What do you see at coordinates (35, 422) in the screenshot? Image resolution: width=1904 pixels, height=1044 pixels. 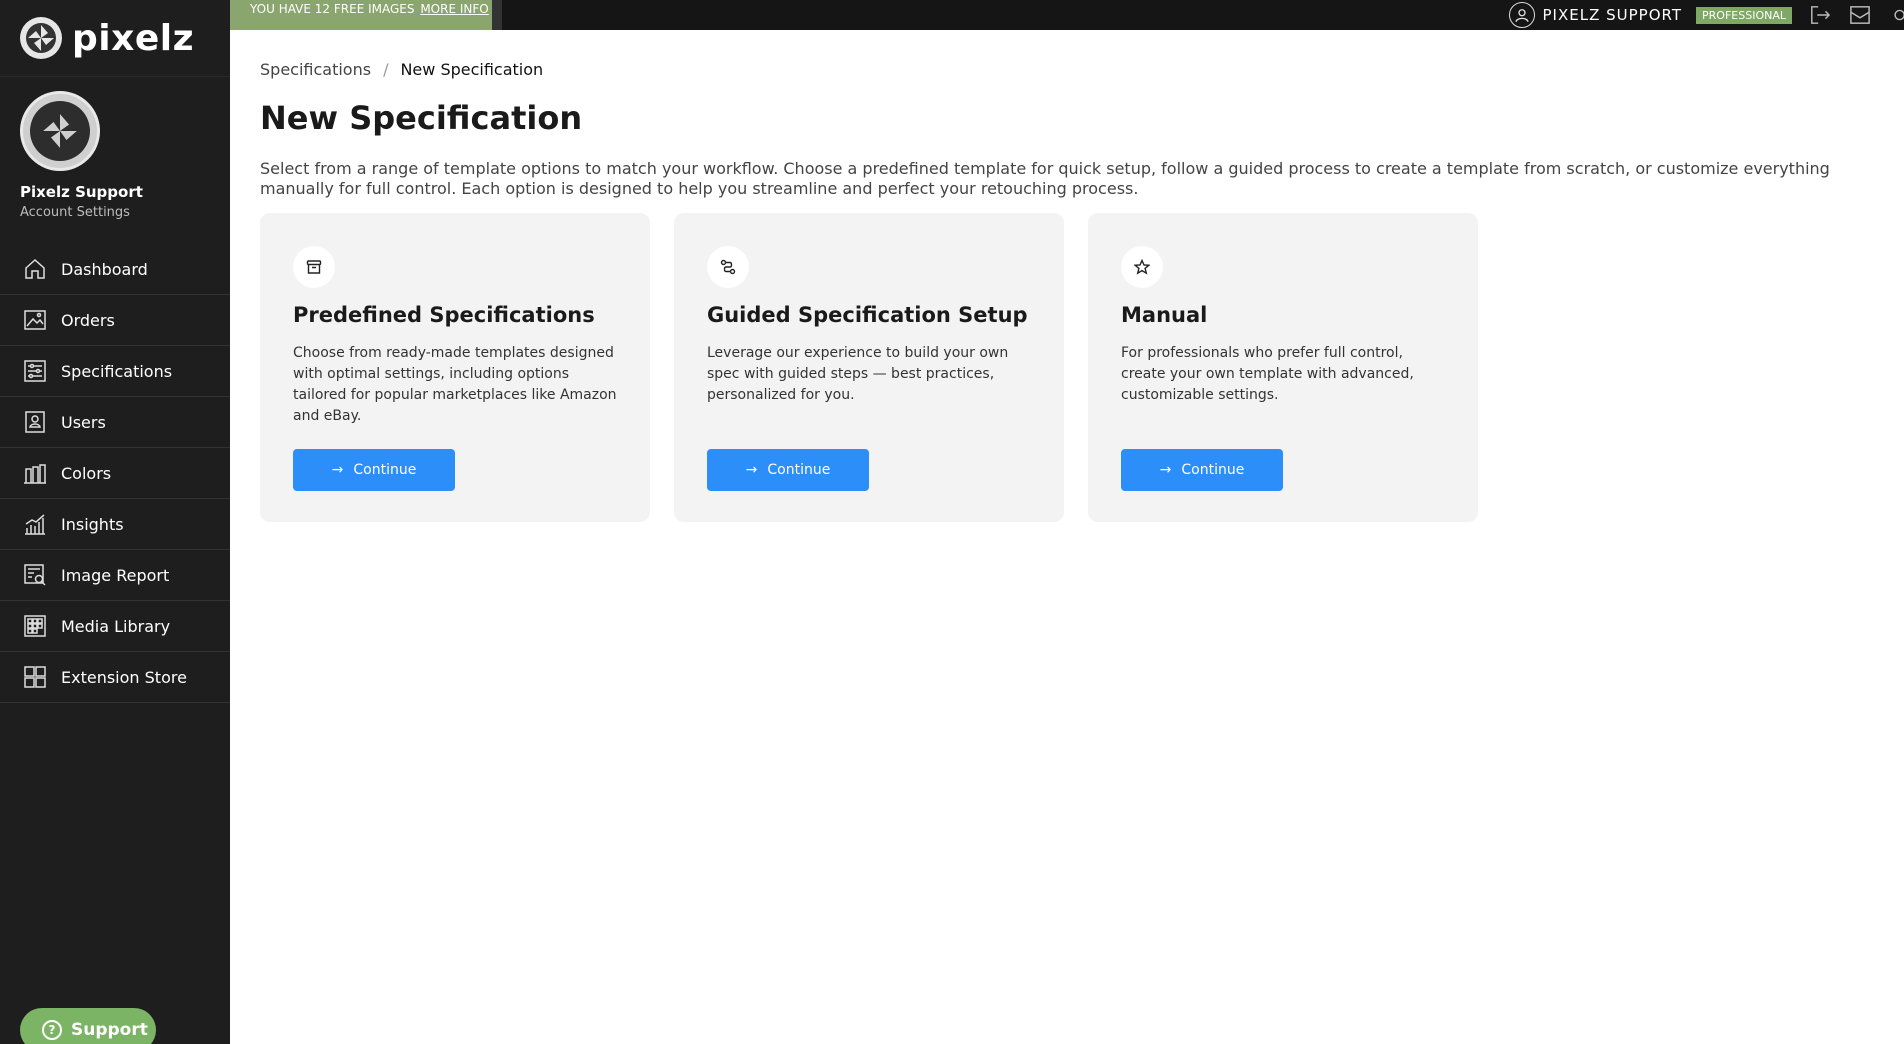 I see `user-card-icon` at bounding box center [35, 422].